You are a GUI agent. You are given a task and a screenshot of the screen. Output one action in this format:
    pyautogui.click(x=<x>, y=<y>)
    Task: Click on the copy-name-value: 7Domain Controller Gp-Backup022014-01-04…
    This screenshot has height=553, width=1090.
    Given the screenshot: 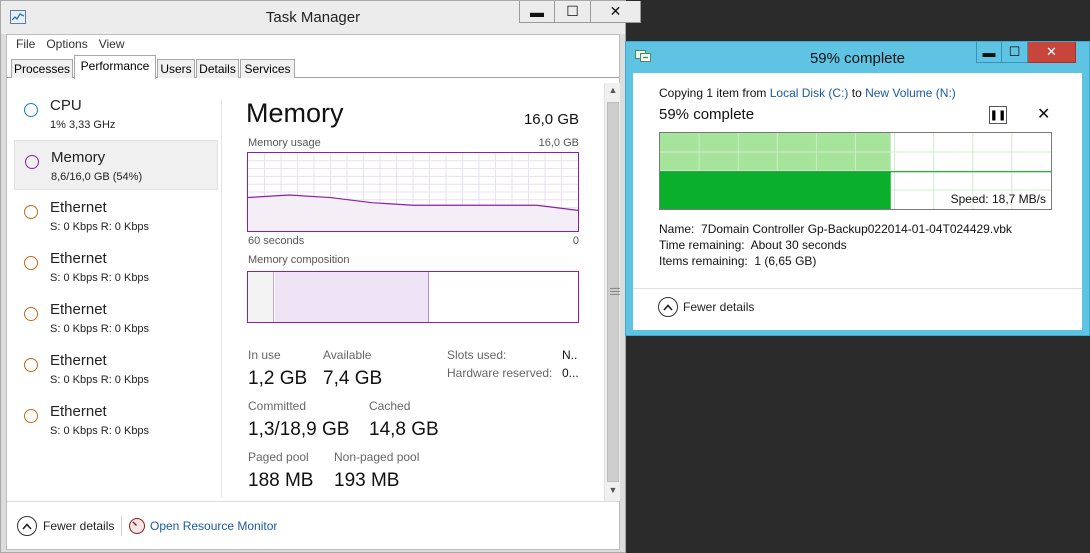 What is the action you would take?
    pyautogui.click(x=856, y=229)
    